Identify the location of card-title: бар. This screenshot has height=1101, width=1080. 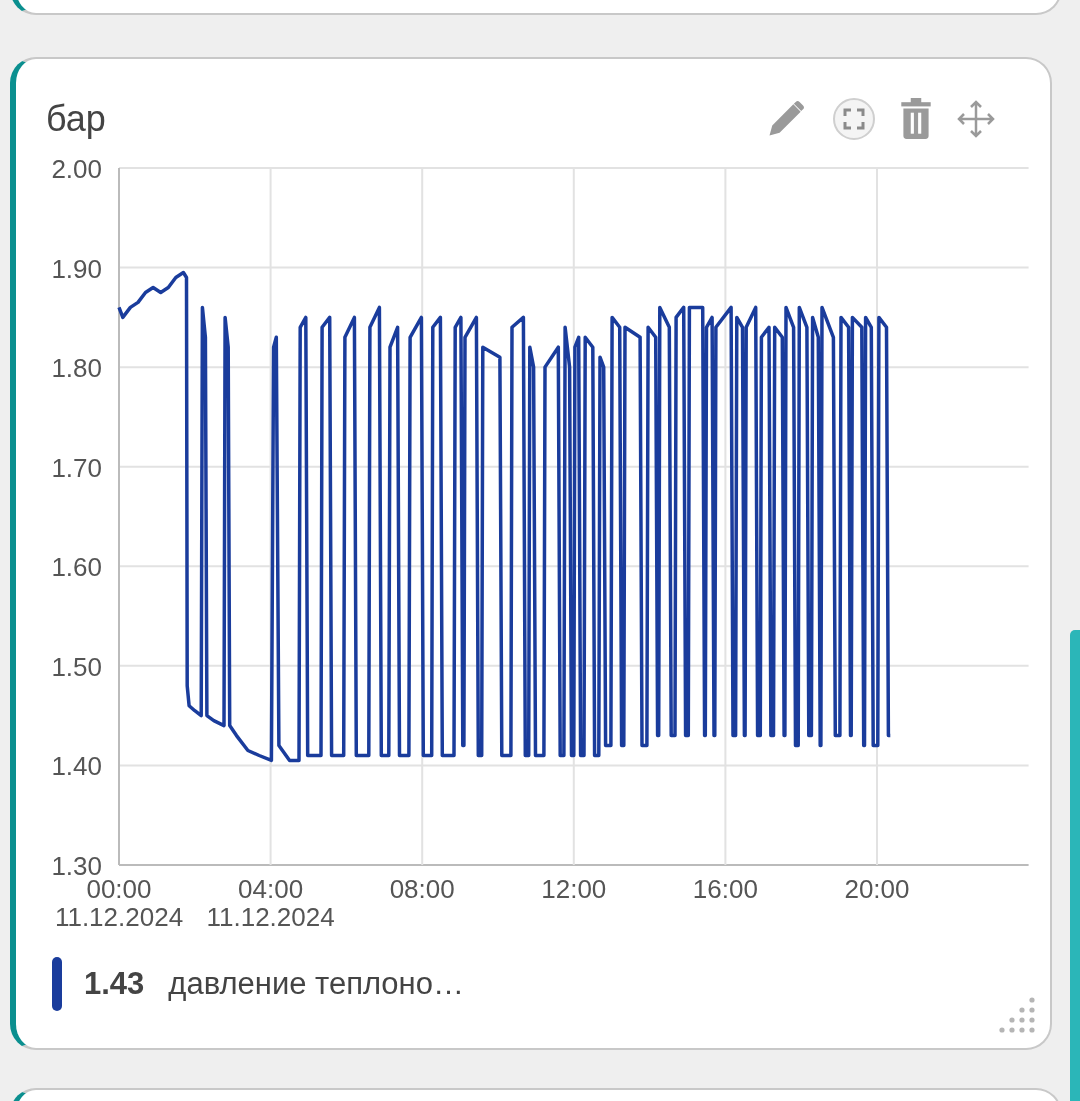
(76, 119).